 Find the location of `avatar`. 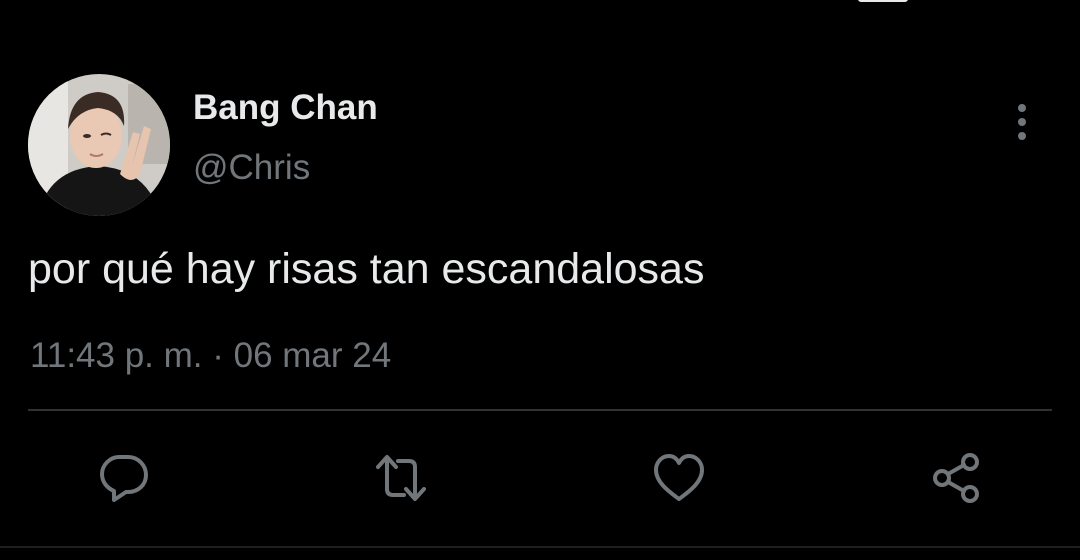

avatar is located at coordinates (99, 145).